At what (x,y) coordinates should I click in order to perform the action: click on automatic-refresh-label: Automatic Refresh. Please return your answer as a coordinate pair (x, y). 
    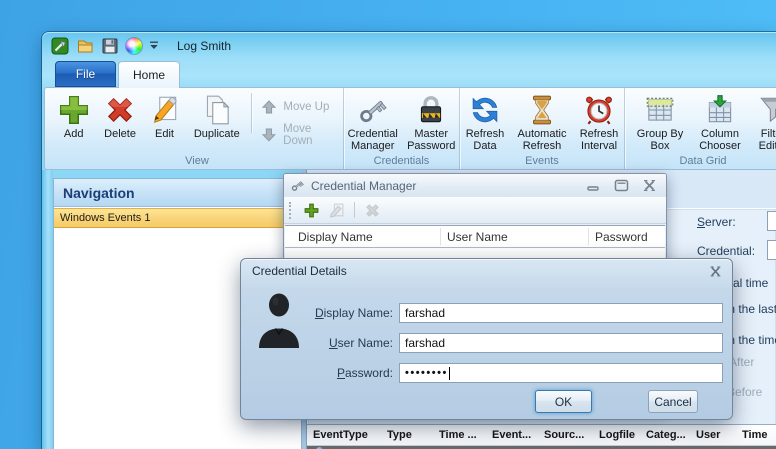
    Looking at the image, I should click on (542, 140).